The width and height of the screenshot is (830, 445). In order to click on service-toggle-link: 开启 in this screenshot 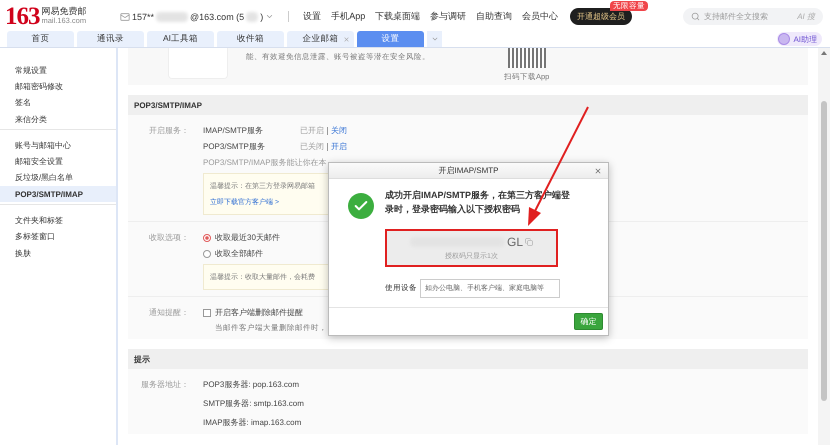, I will do `click(339, 146)`.